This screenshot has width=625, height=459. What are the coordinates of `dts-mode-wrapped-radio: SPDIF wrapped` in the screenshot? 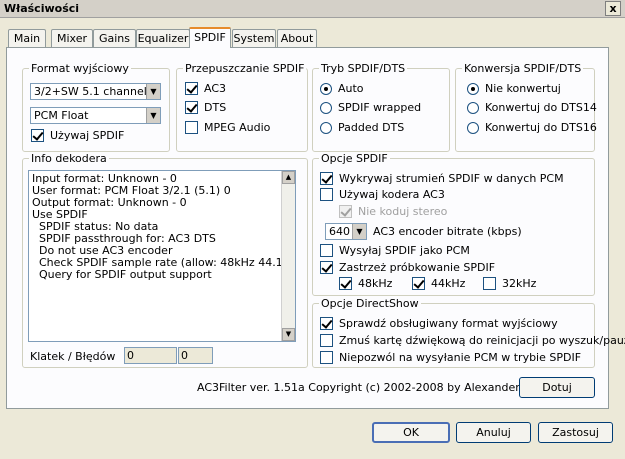 It's located at (370, 107).